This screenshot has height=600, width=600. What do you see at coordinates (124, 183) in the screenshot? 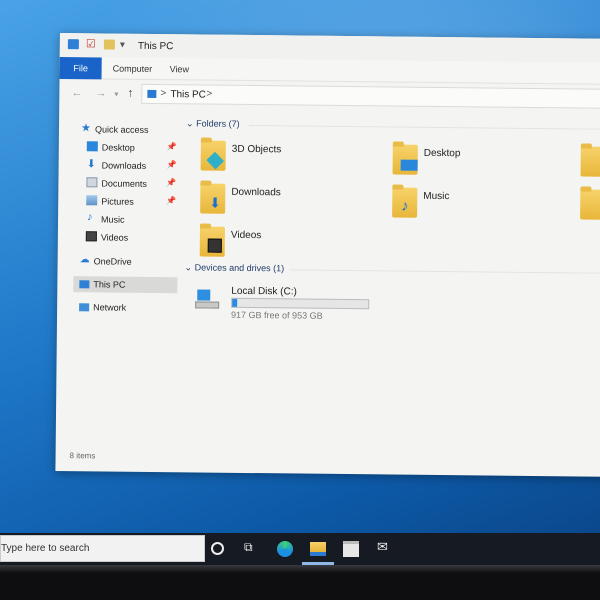
I see `nav-item-label: Documents` at bounding box center [124, 183].